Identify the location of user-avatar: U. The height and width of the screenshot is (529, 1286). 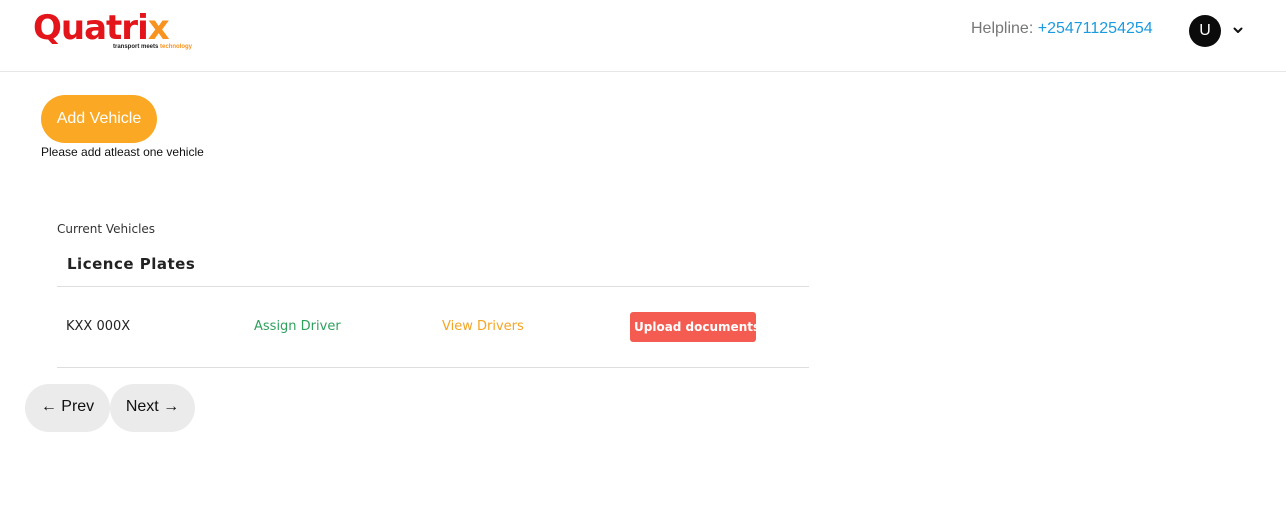
(1205, 31).